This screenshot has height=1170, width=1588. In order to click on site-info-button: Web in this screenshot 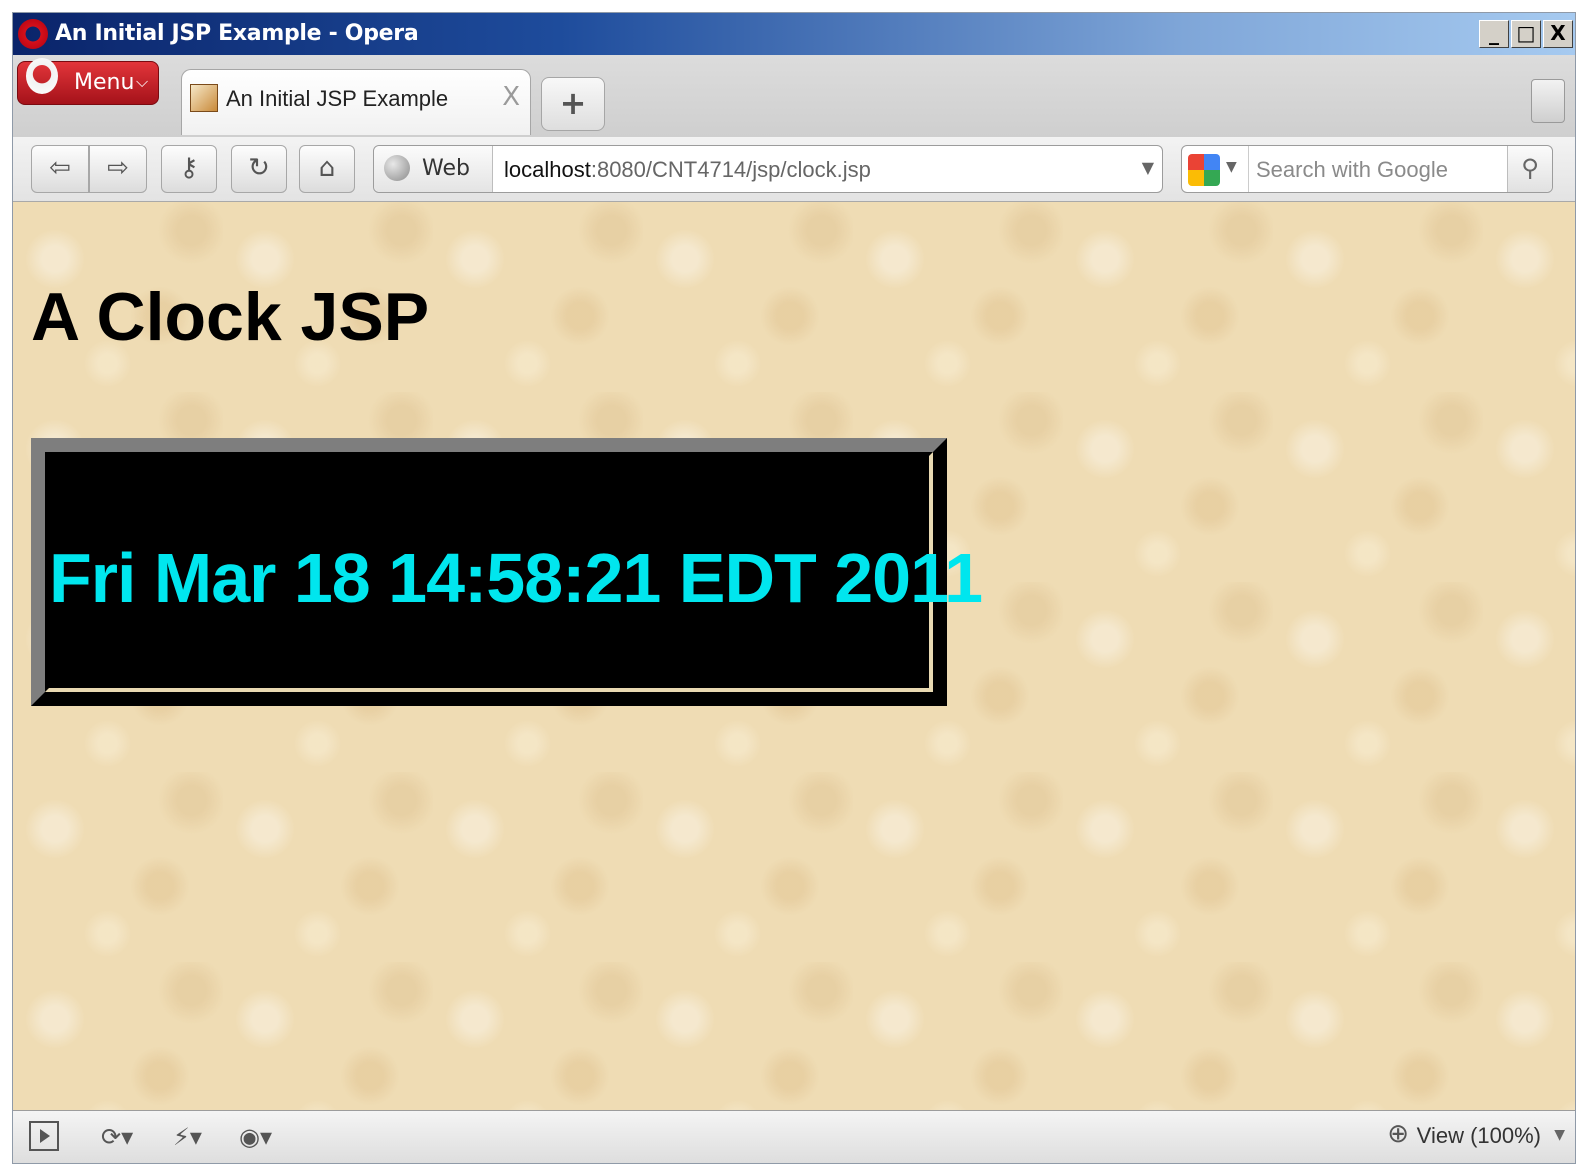, I will do `click(433, 169)`.